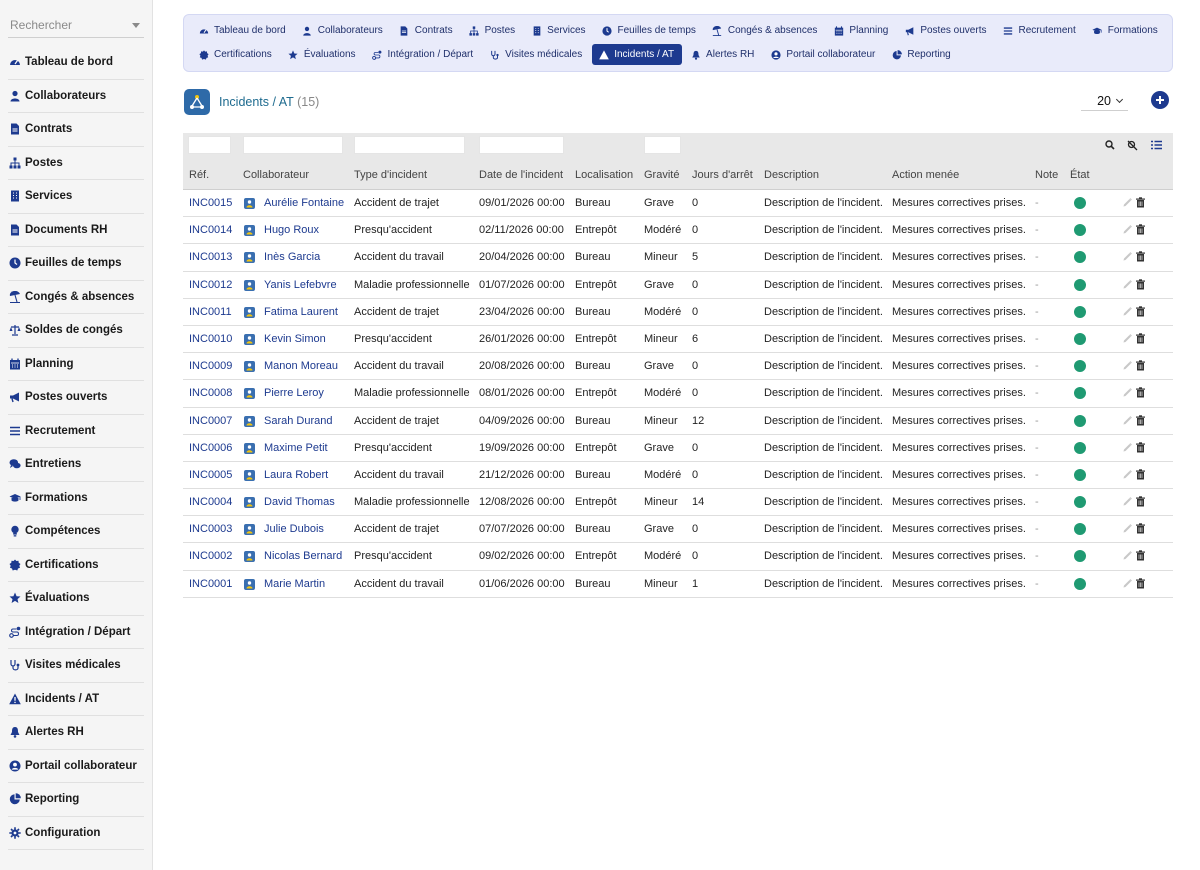  I want to click on sidebar-item-postes-ouverts: Postes ouverts, so click(76, 398).